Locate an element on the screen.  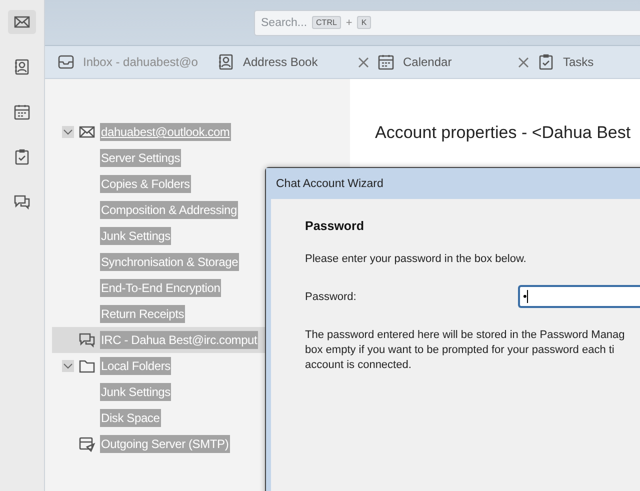
server-icon is located at coordinates (87, 444).